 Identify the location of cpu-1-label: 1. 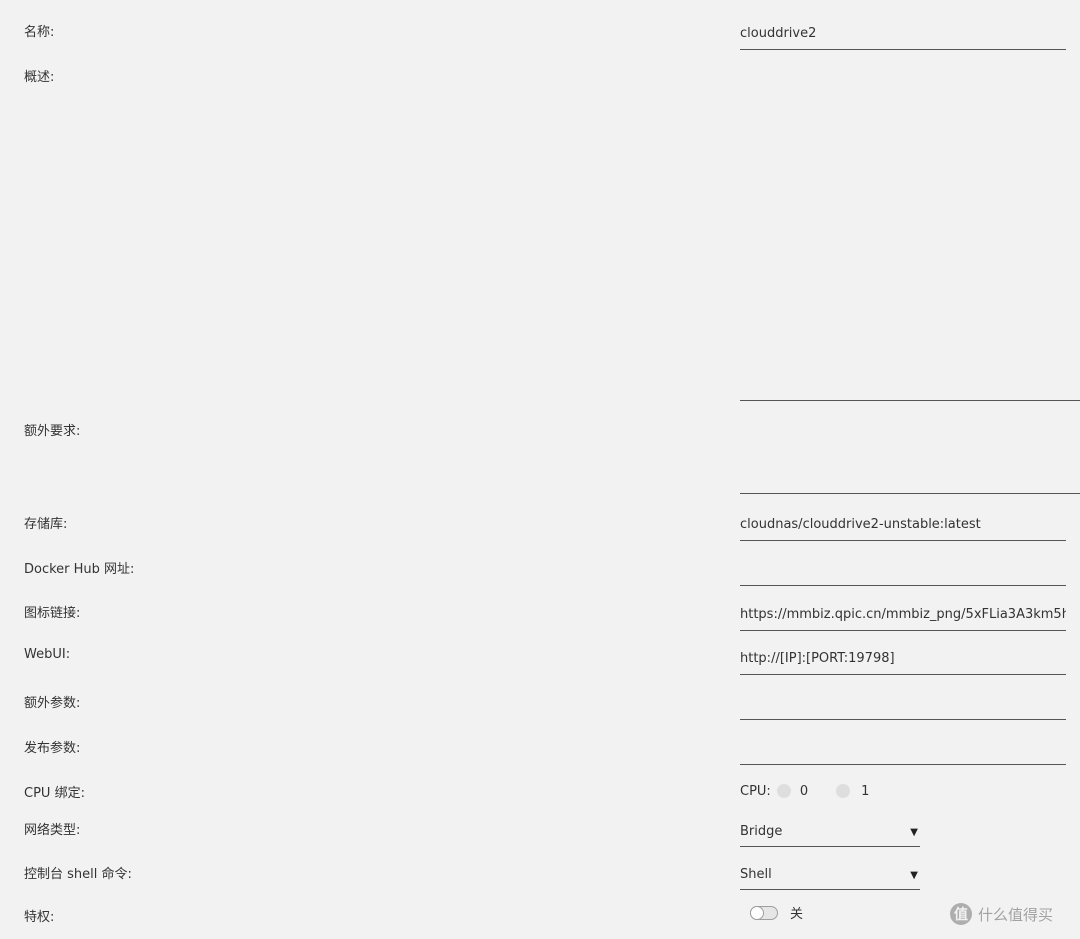
(865, 791).